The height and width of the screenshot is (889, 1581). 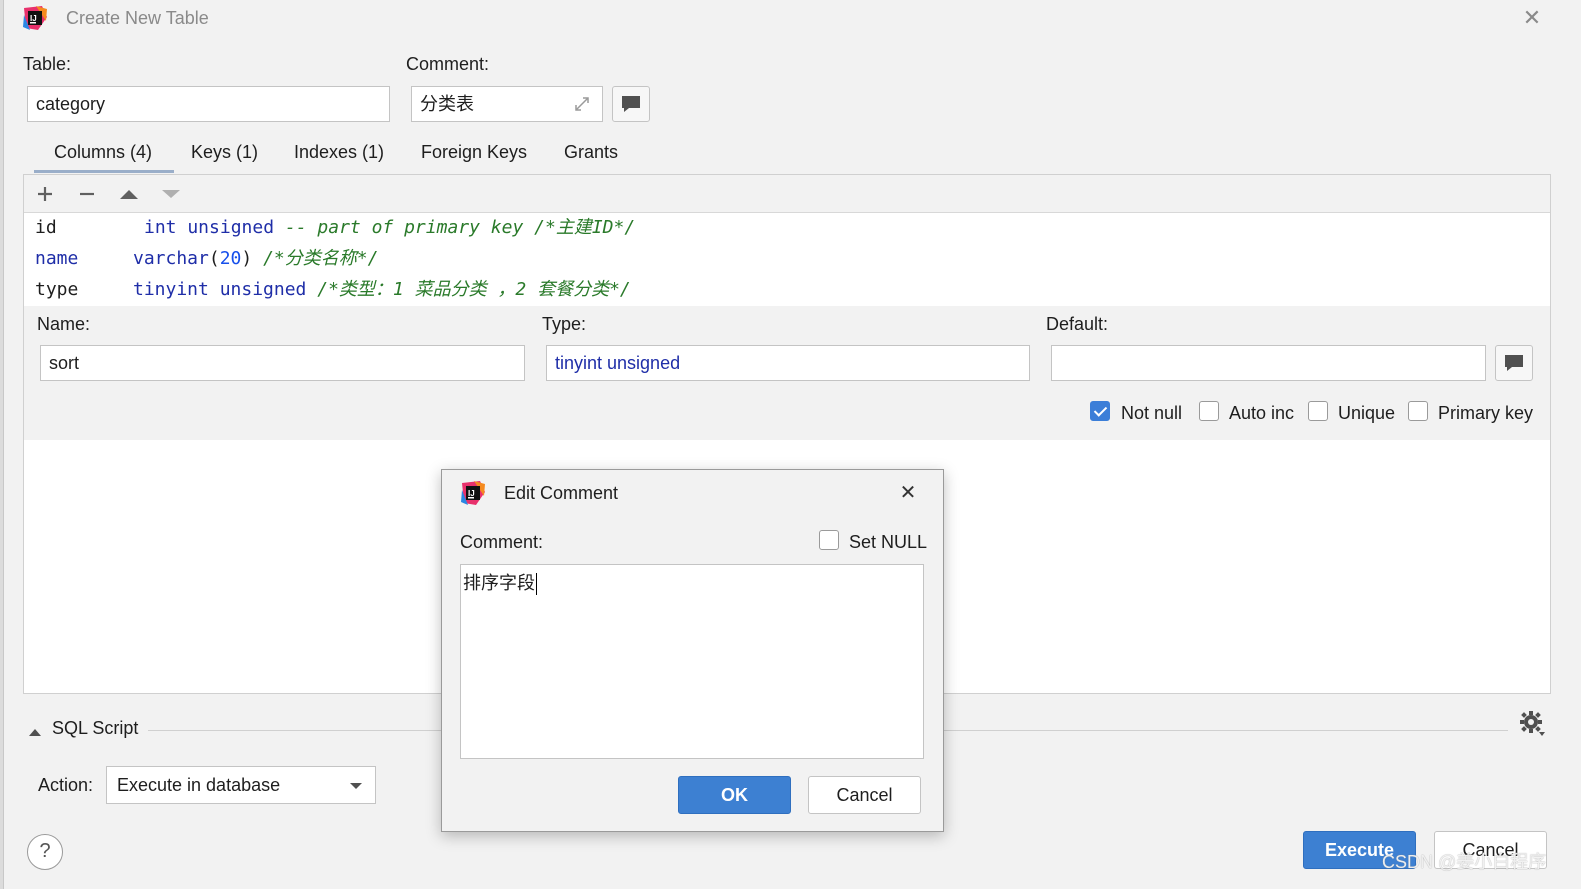 What do you see at coordinates (787, 194) in the screenshot?
I see `columns-toolbar` at bounding box center [787, 194].